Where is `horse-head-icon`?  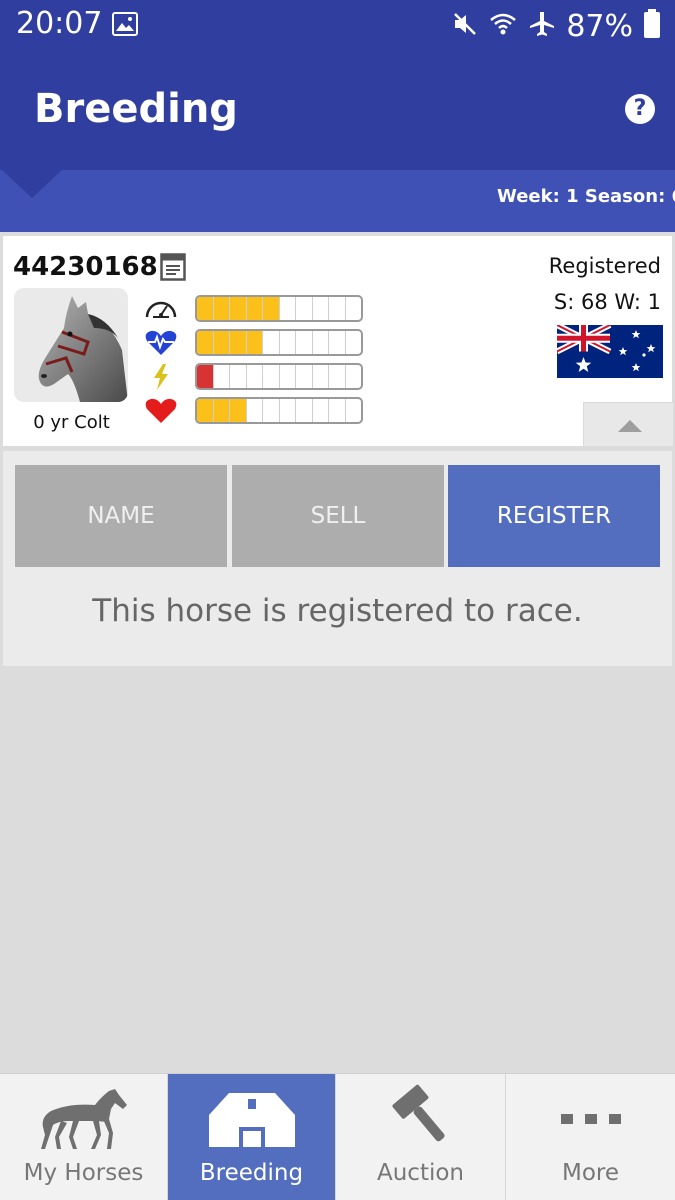 horse-head-icon is located at coordinates (83, 349).